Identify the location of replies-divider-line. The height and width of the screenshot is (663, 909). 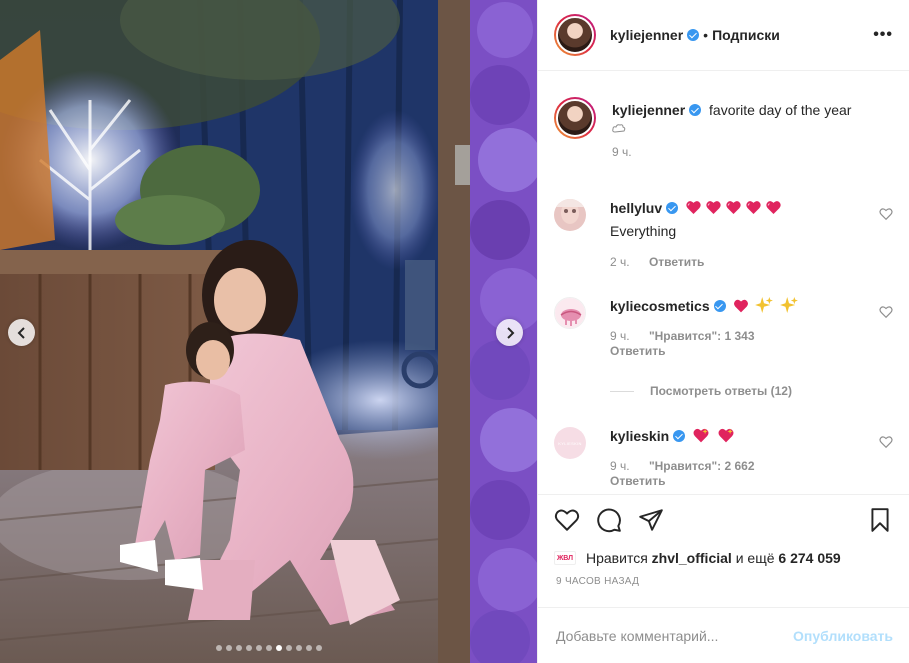
(622, 391).